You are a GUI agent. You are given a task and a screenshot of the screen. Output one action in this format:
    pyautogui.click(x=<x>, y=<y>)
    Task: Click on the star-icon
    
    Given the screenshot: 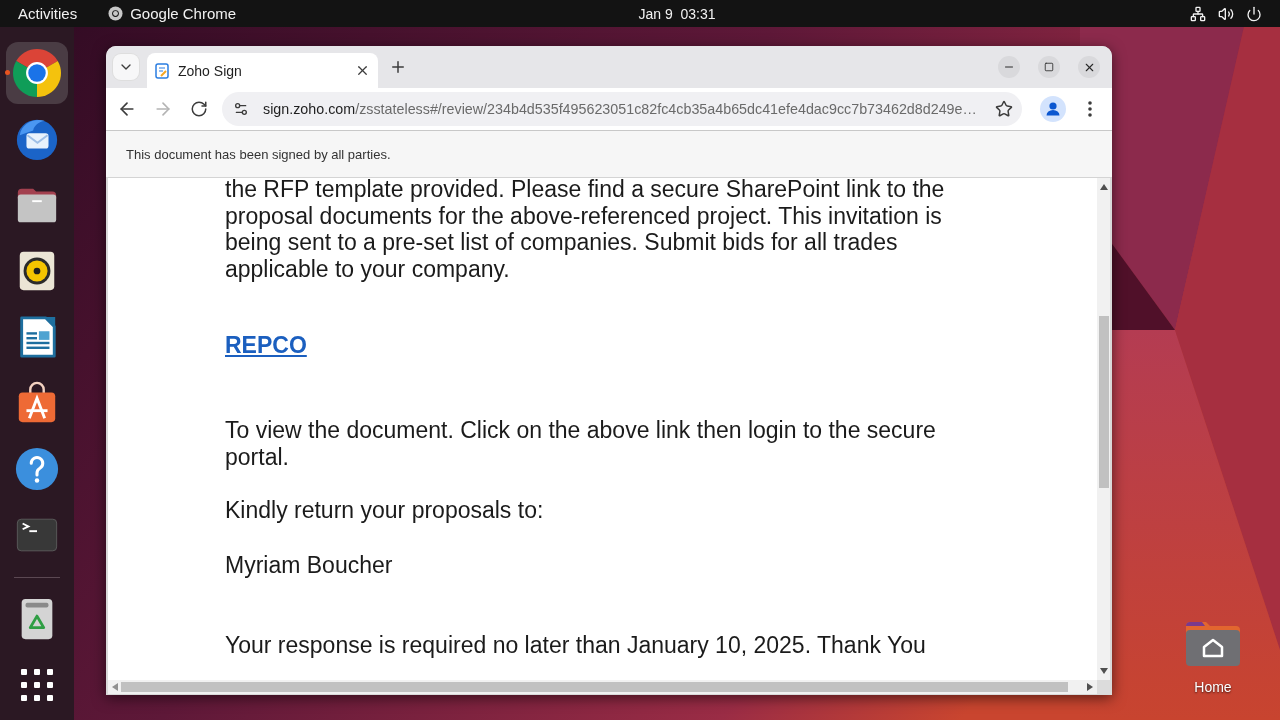 What is the action you would take?
    pyautogui.click(x=1004, y=109)
    